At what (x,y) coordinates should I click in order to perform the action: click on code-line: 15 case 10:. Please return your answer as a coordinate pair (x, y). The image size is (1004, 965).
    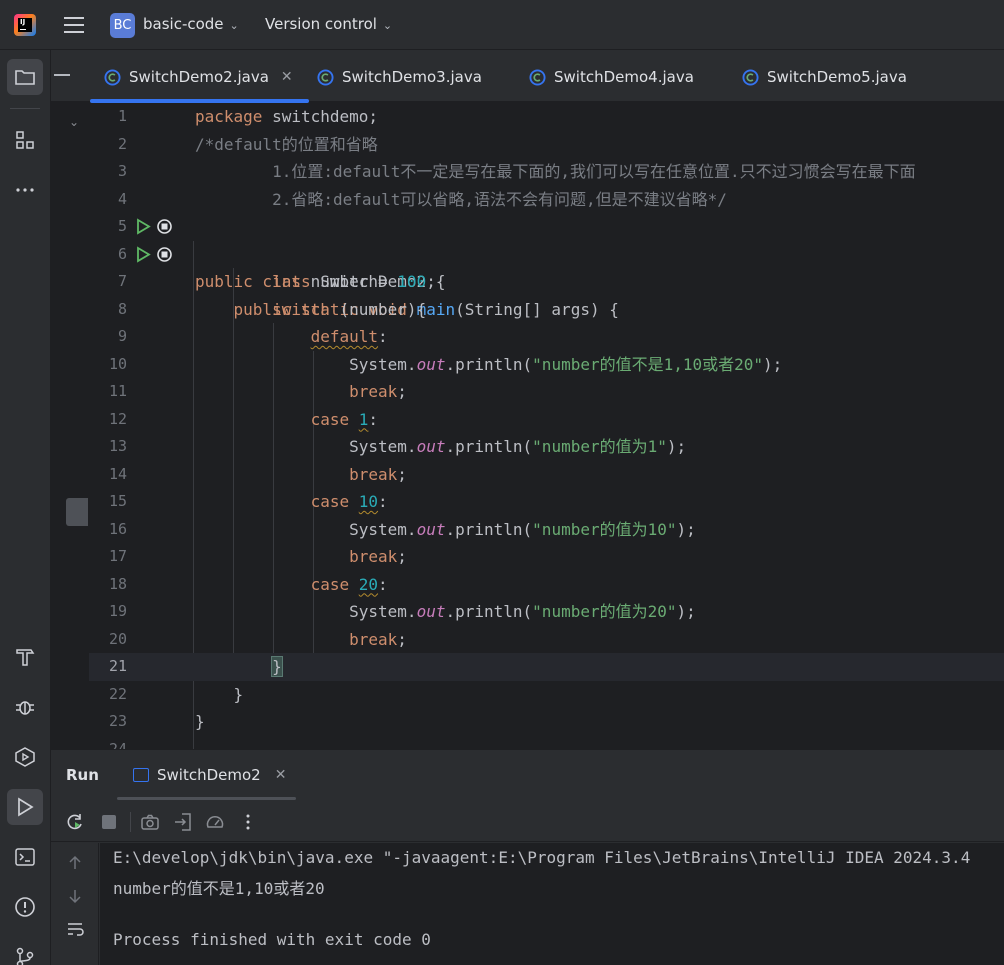
    Looking at the image, I should click on (546, 502).